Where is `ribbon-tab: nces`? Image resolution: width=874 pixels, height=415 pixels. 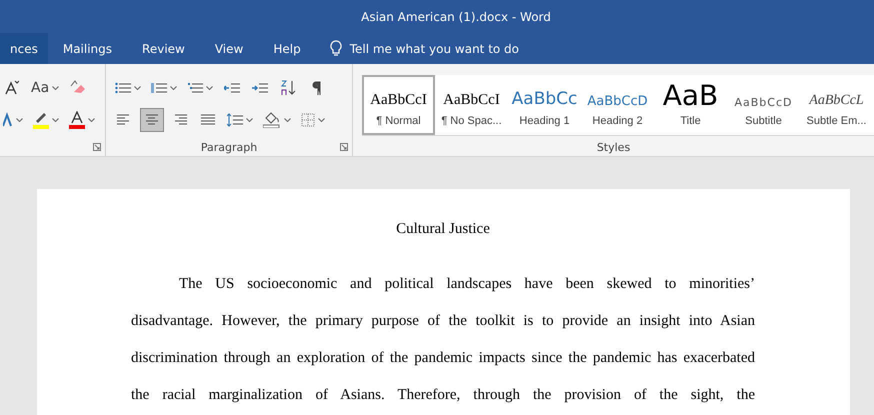
ribbon-tab: nces is located at coordinates (24, 48).